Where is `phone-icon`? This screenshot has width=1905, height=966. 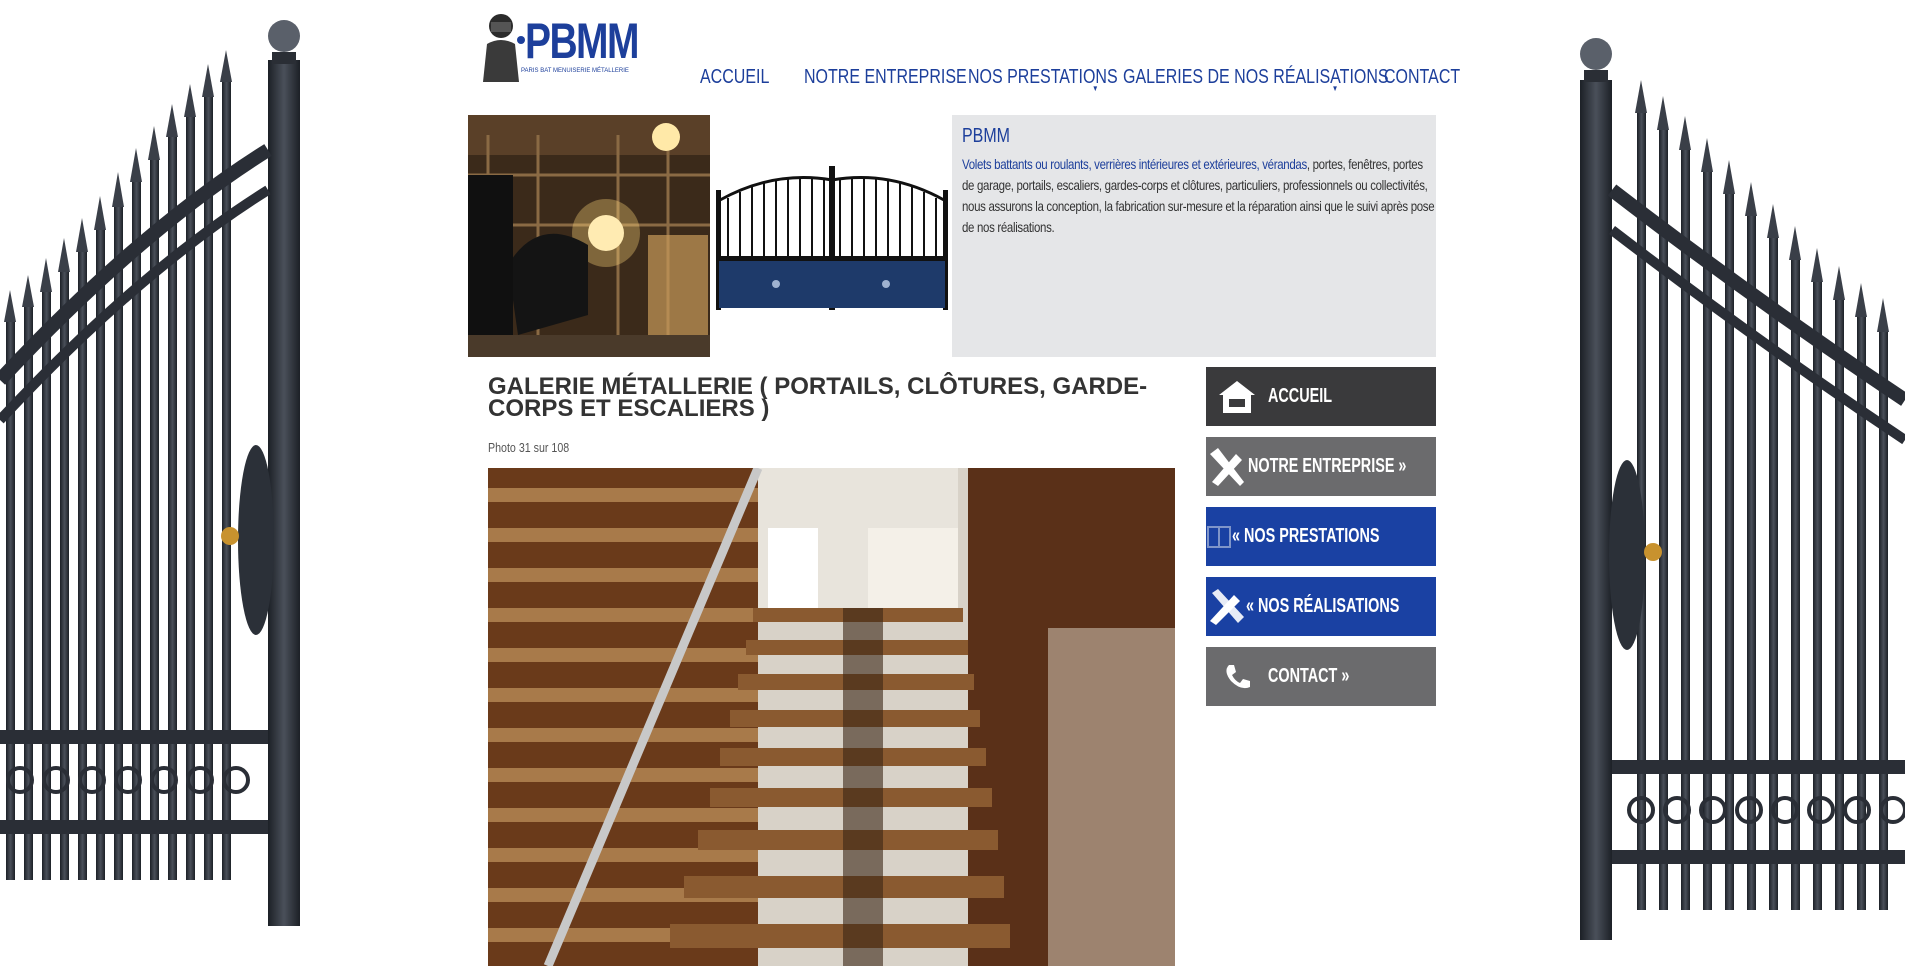 phone-icon is located at coordinates (1237, 676).